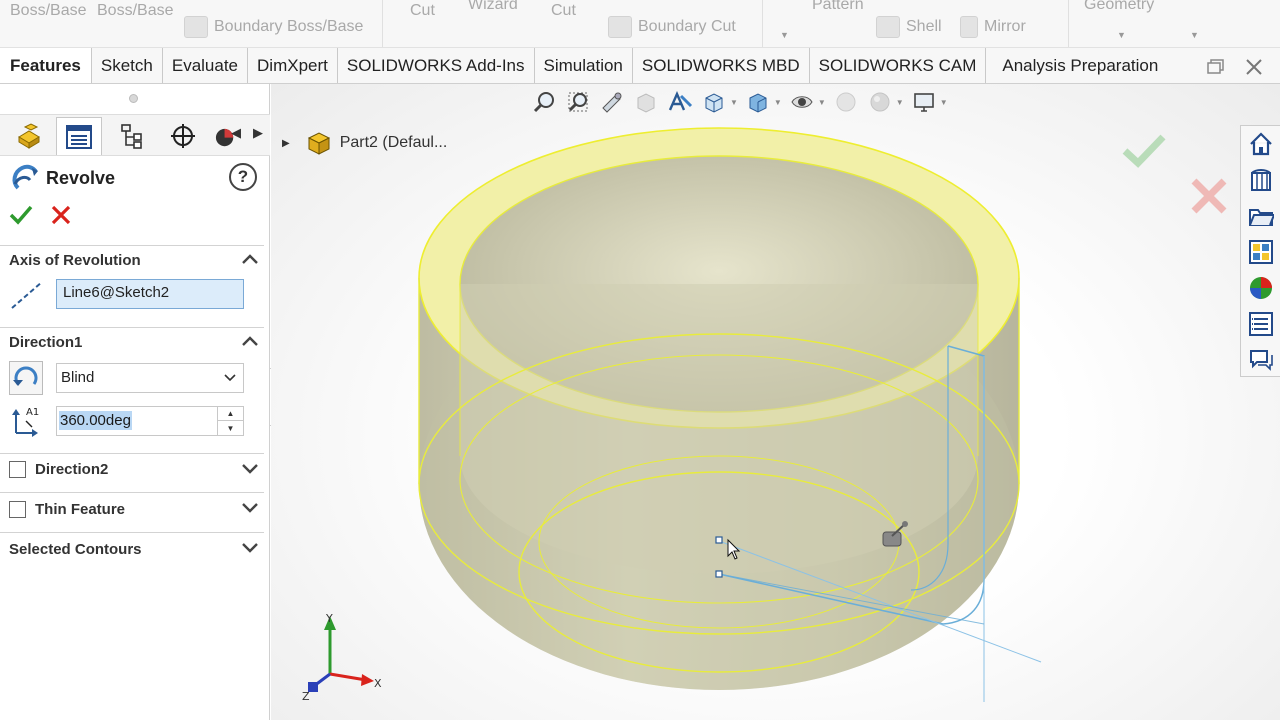 This screenshot has height=720, width=1280. I want to click on edit-appearance-button, so click(846, 102).